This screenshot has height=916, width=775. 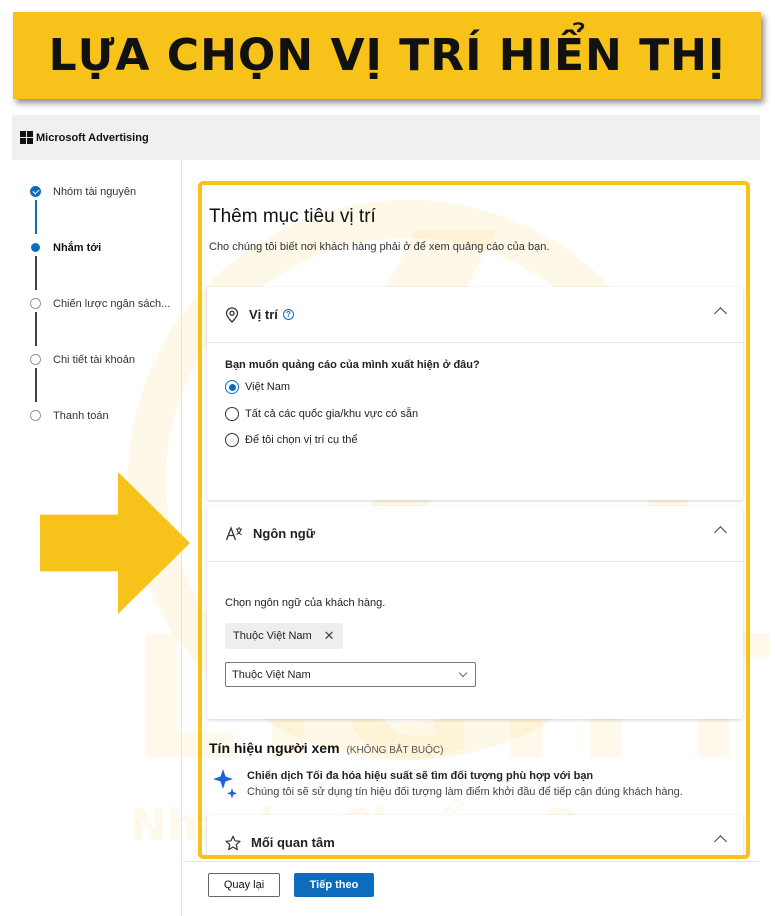 I want to click on step-resource-group: Nhóm tài nguyên, so click(x=105, y=211).